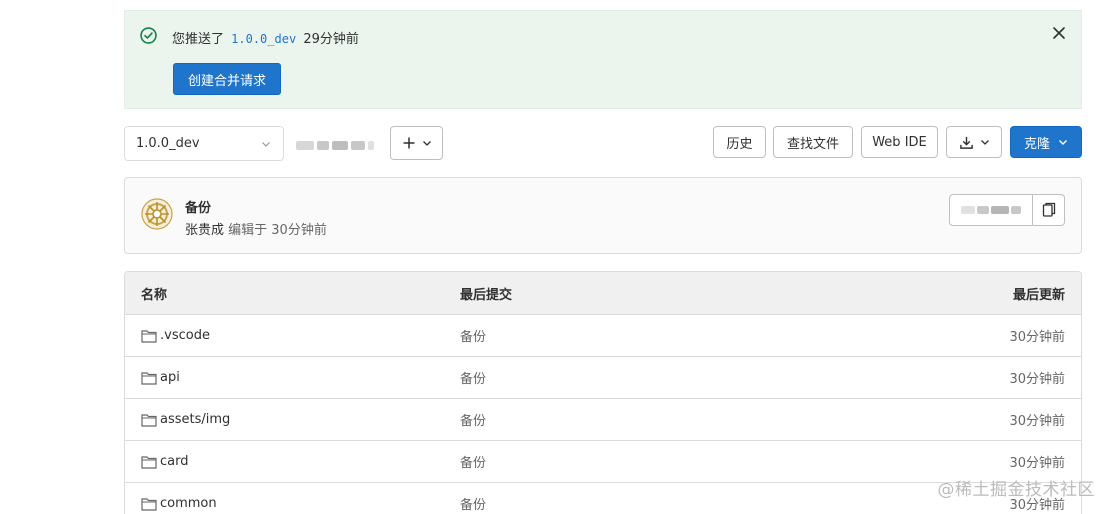  I want to click on file-name: assets/img, so click(195, 419).